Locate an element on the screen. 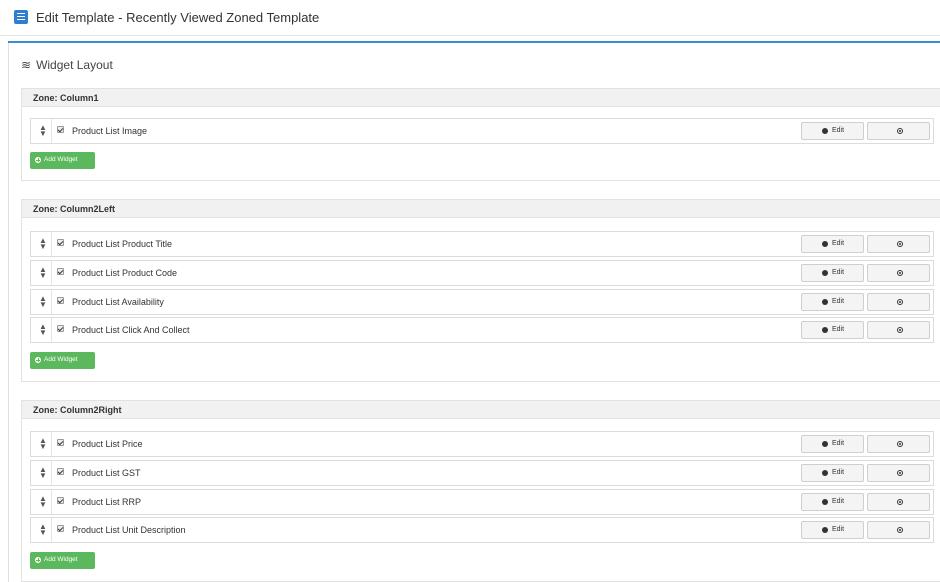 The height and width of the screenshot is (582, 940). widget-layout-title: Widget Layout is located at coordinates (74, 65).